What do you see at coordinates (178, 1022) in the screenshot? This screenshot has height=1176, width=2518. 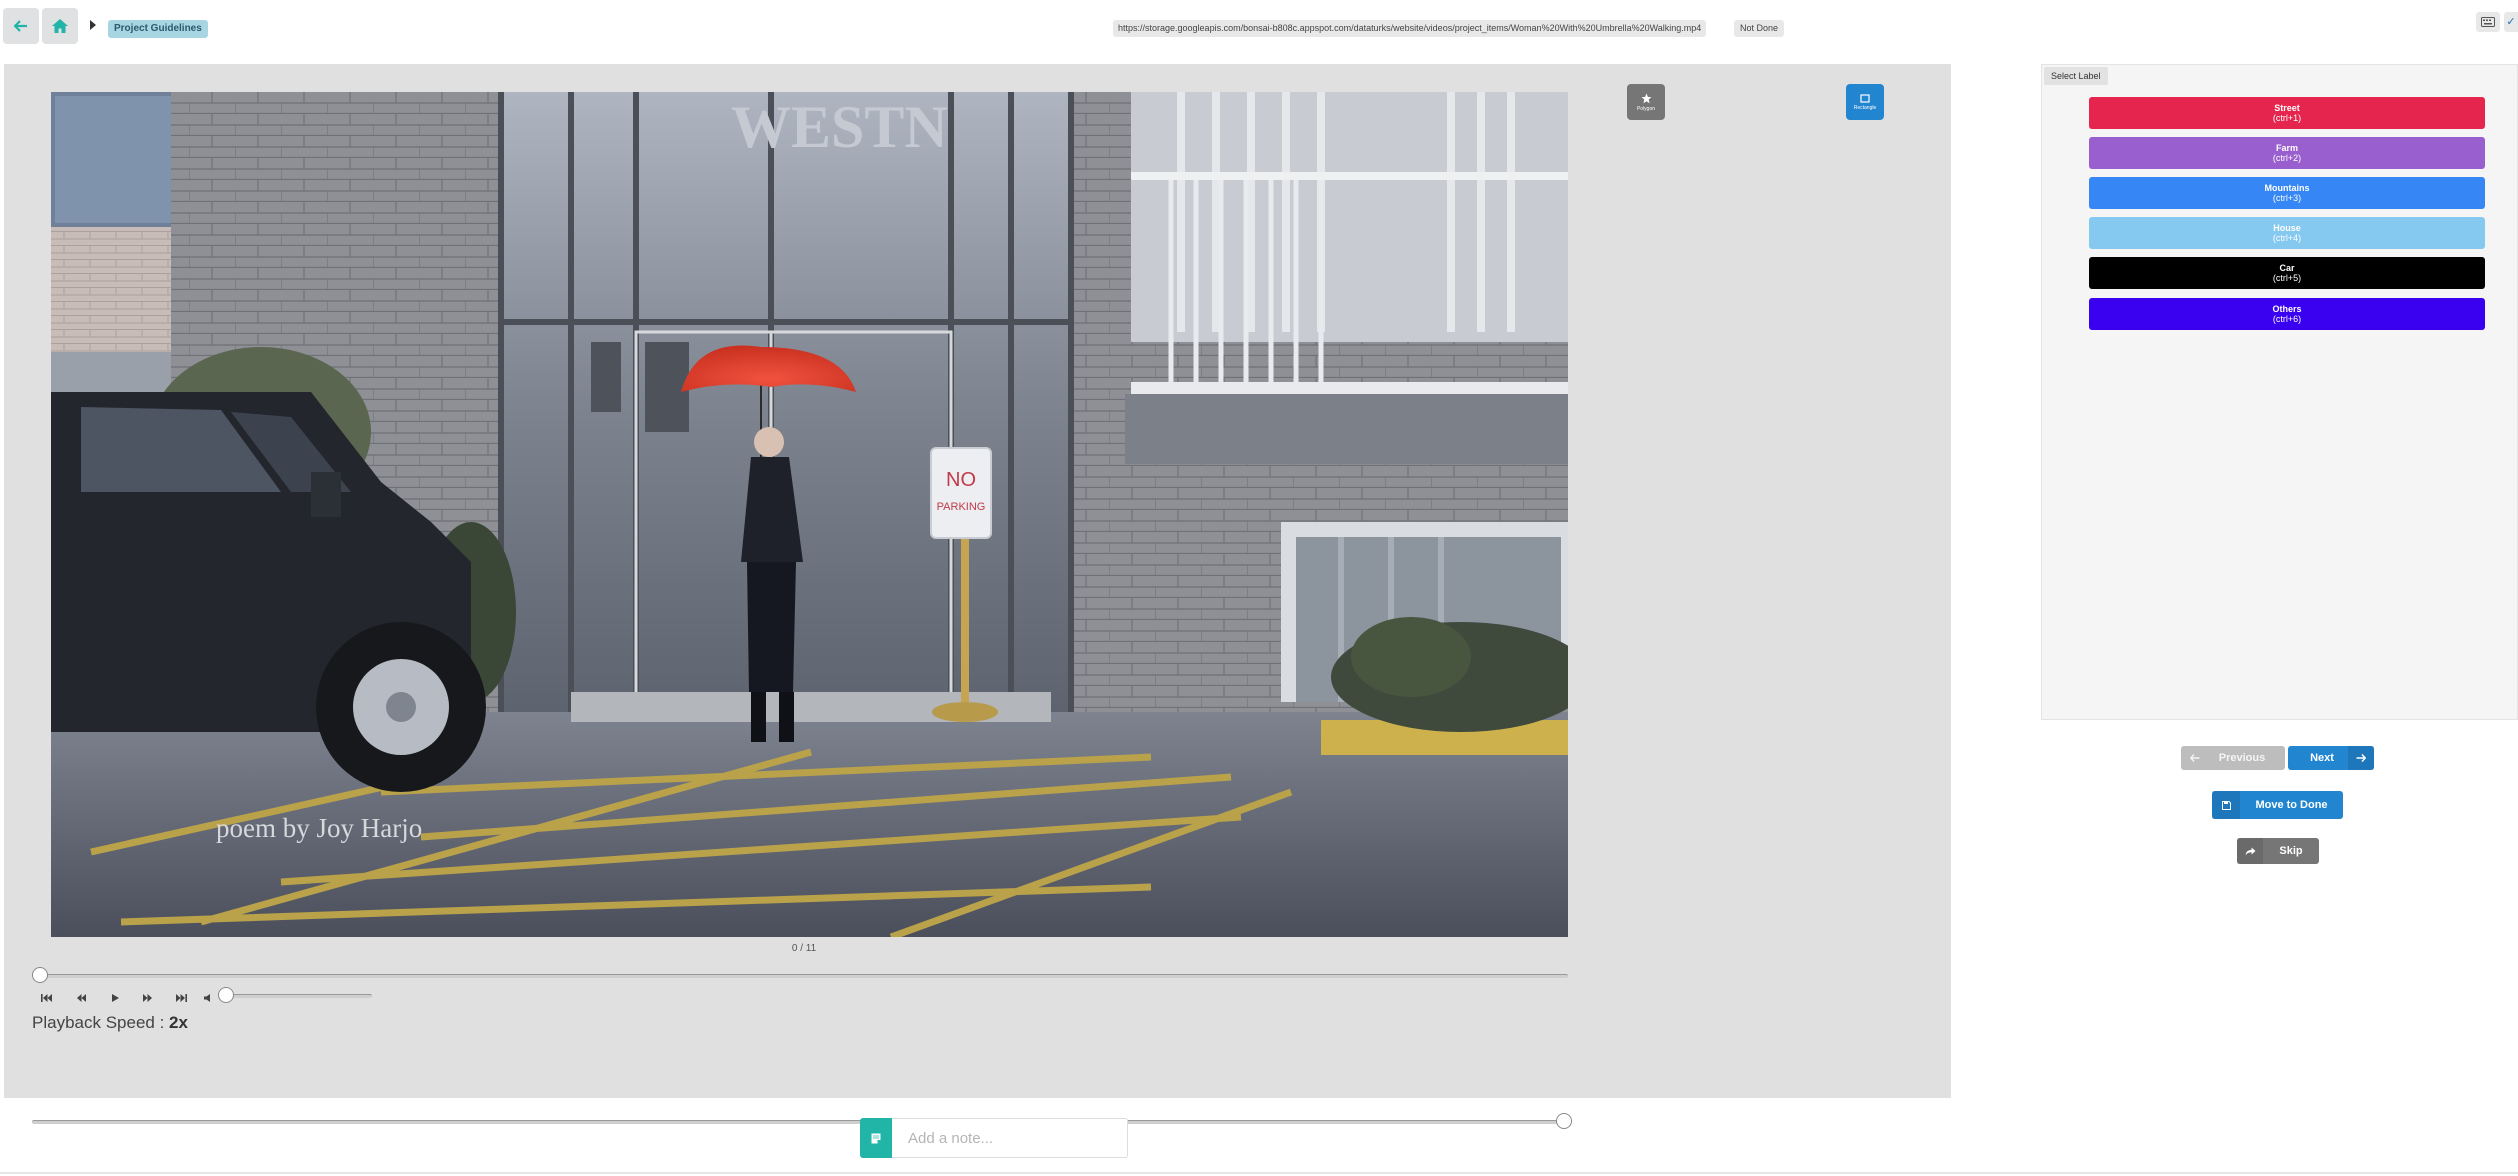 I see `playback-speed-value: 2x` at bounding box center [178, 1022].